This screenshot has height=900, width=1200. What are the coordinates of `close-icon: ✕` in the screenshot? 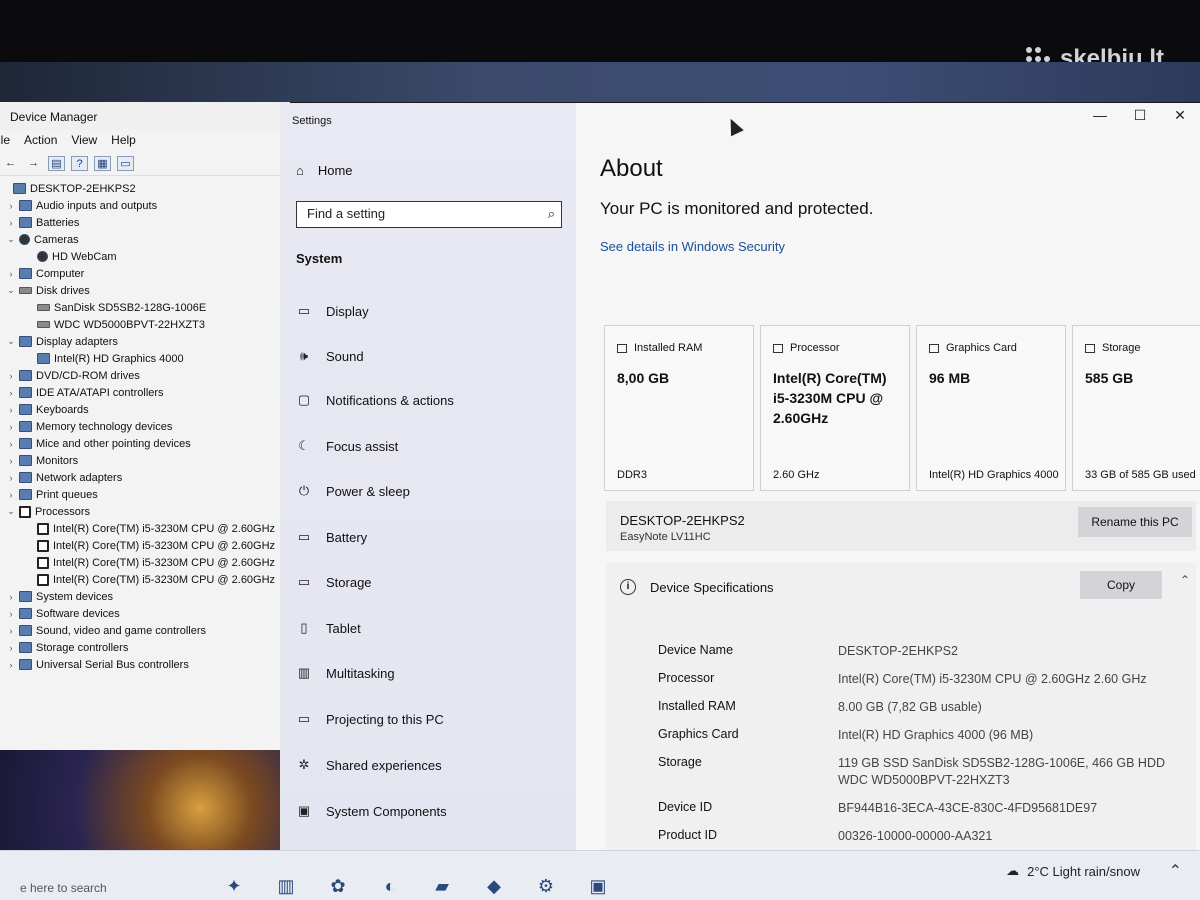 It's located at (1180, 115).